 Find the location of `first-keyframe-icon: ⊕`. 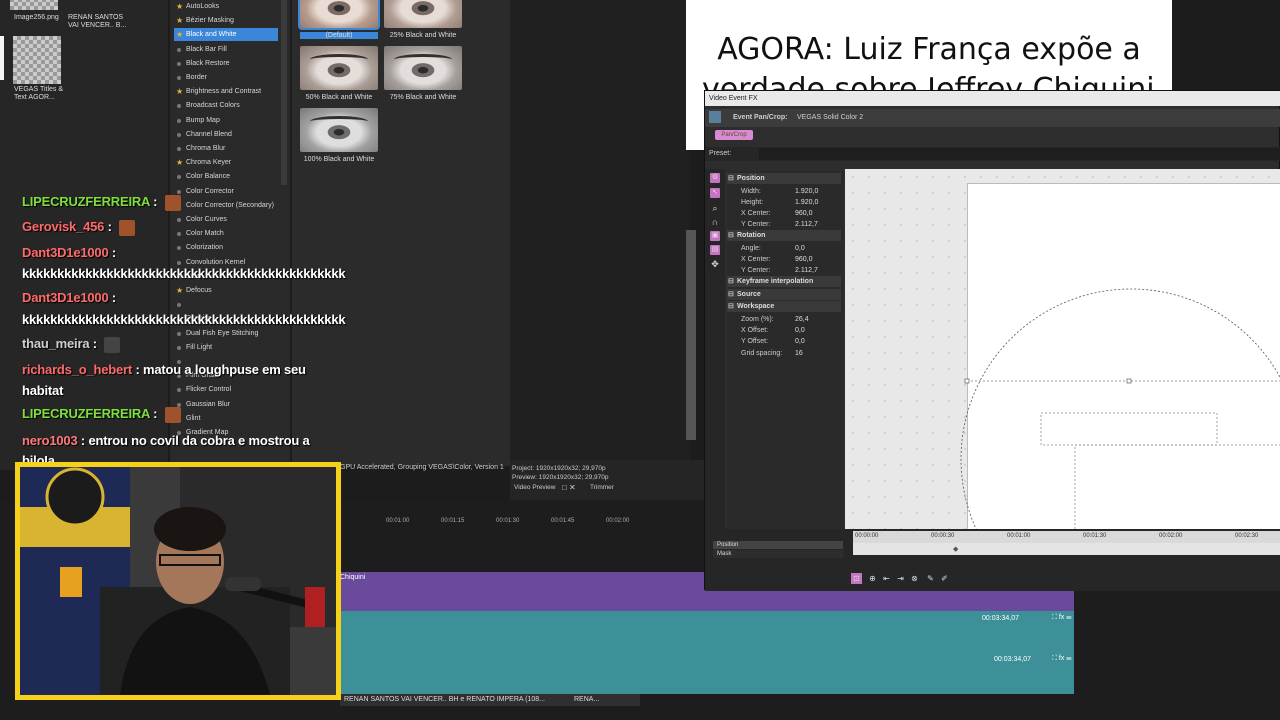

first-keyframe-icon: ⊕ is located at coordinates (872, 578).